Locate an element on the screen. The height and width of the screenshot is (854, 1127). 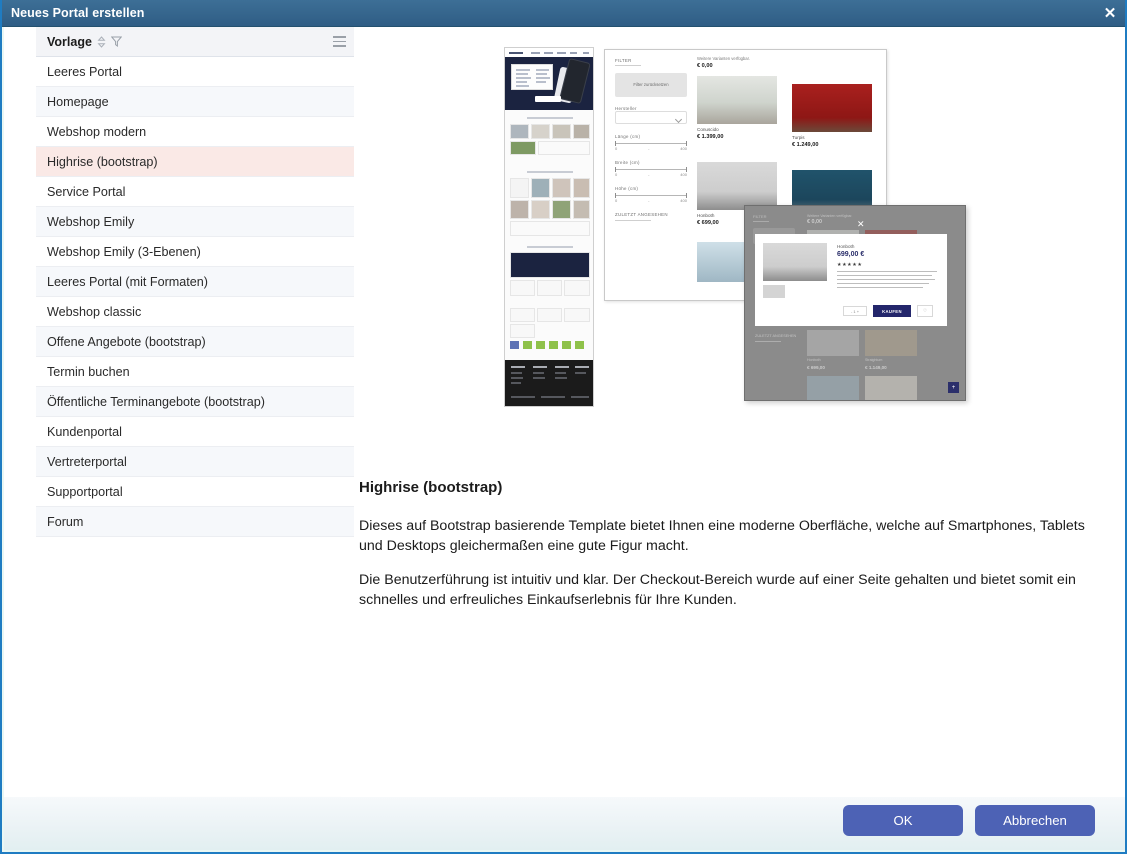
preview-mobile-menu-card is located at coordinates (532, 77).